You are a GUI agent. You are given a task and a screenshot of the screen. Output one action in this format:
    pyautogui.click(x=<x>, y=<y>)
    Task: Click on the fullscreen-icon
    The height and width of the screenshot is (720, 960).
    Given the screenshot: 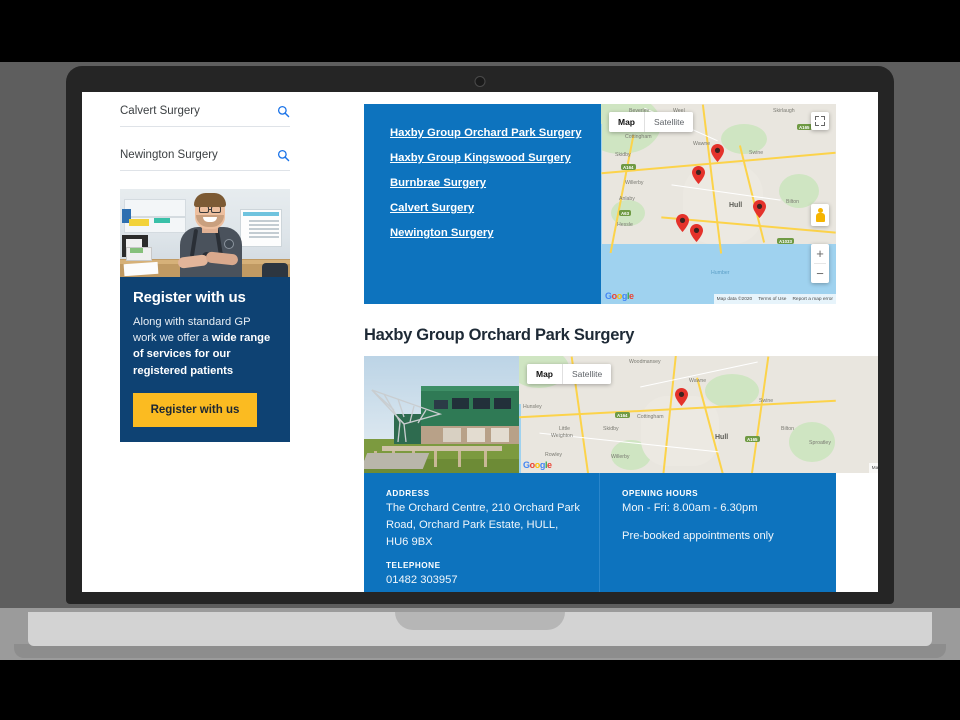 What is the action you would take?
    pyautogui.click(x=820, y=121)
    